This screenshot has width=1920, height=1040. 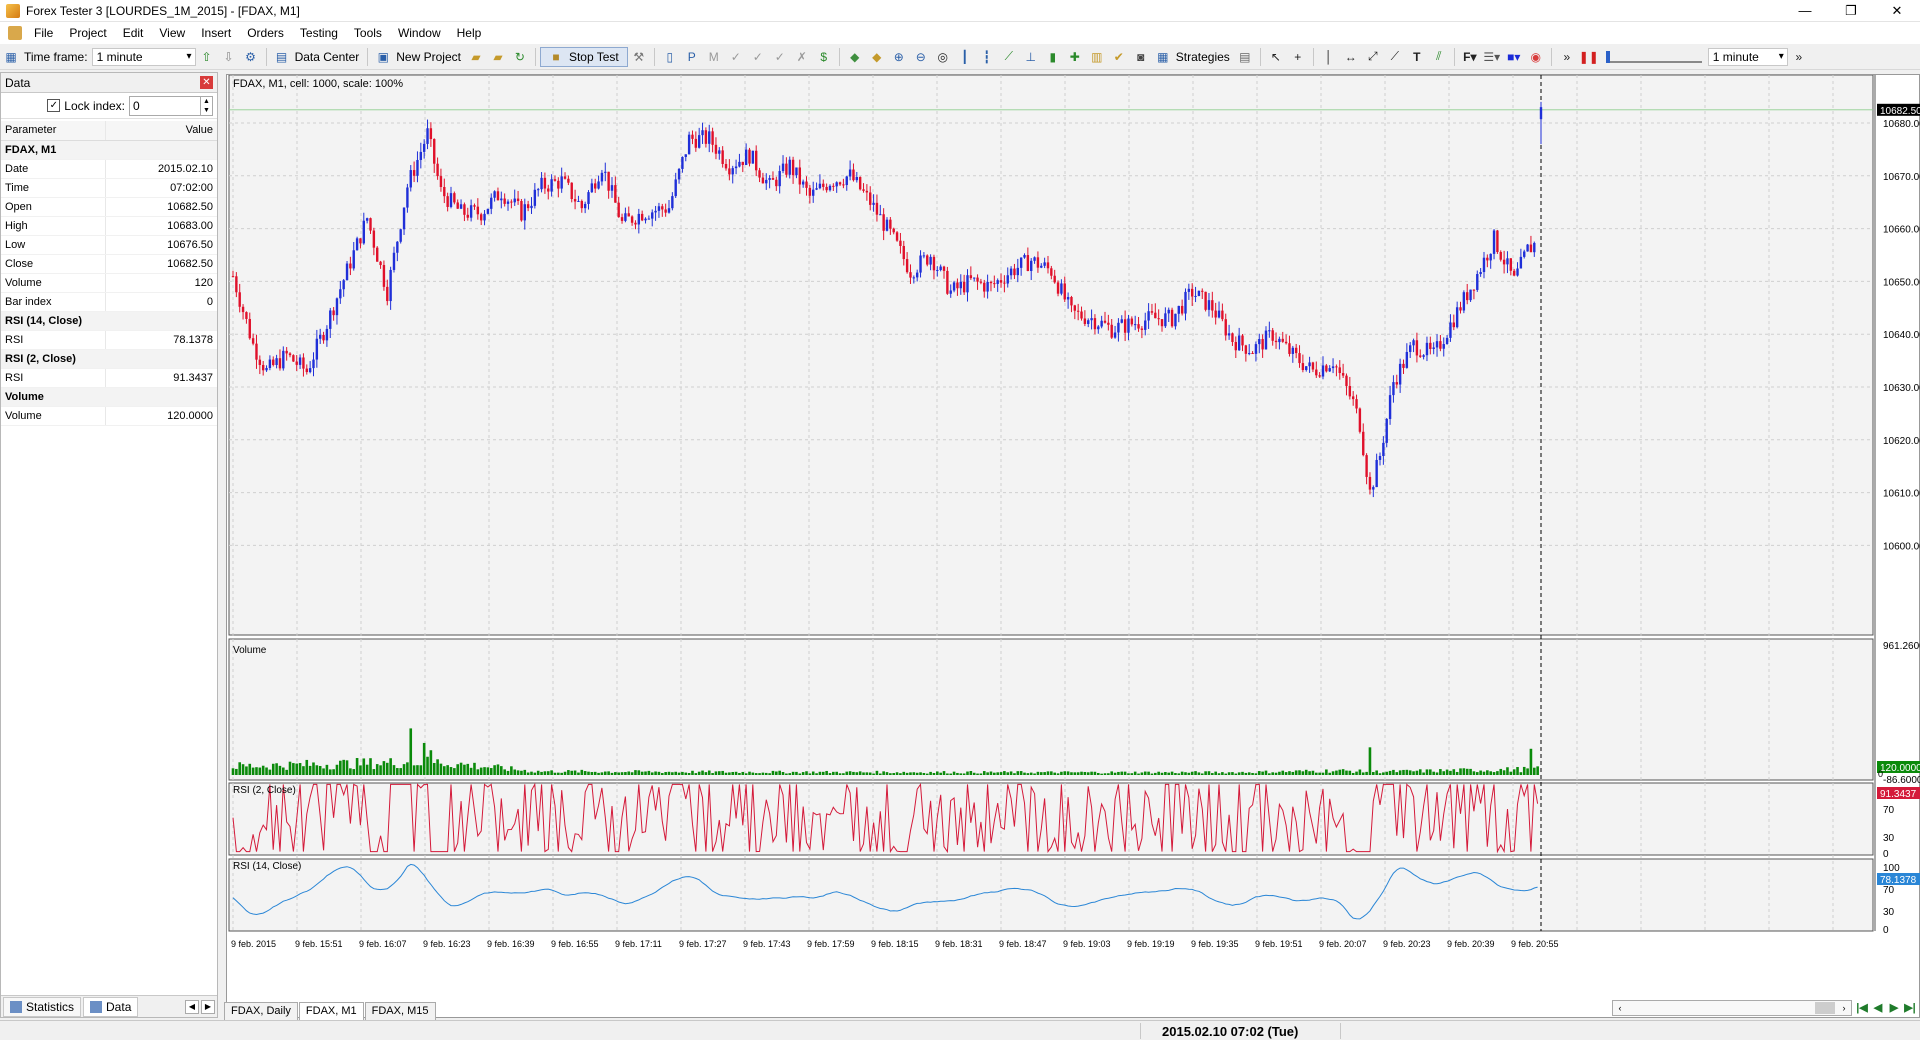 I want to click on refresh-icon: ↻, so click(x=520, y=57).